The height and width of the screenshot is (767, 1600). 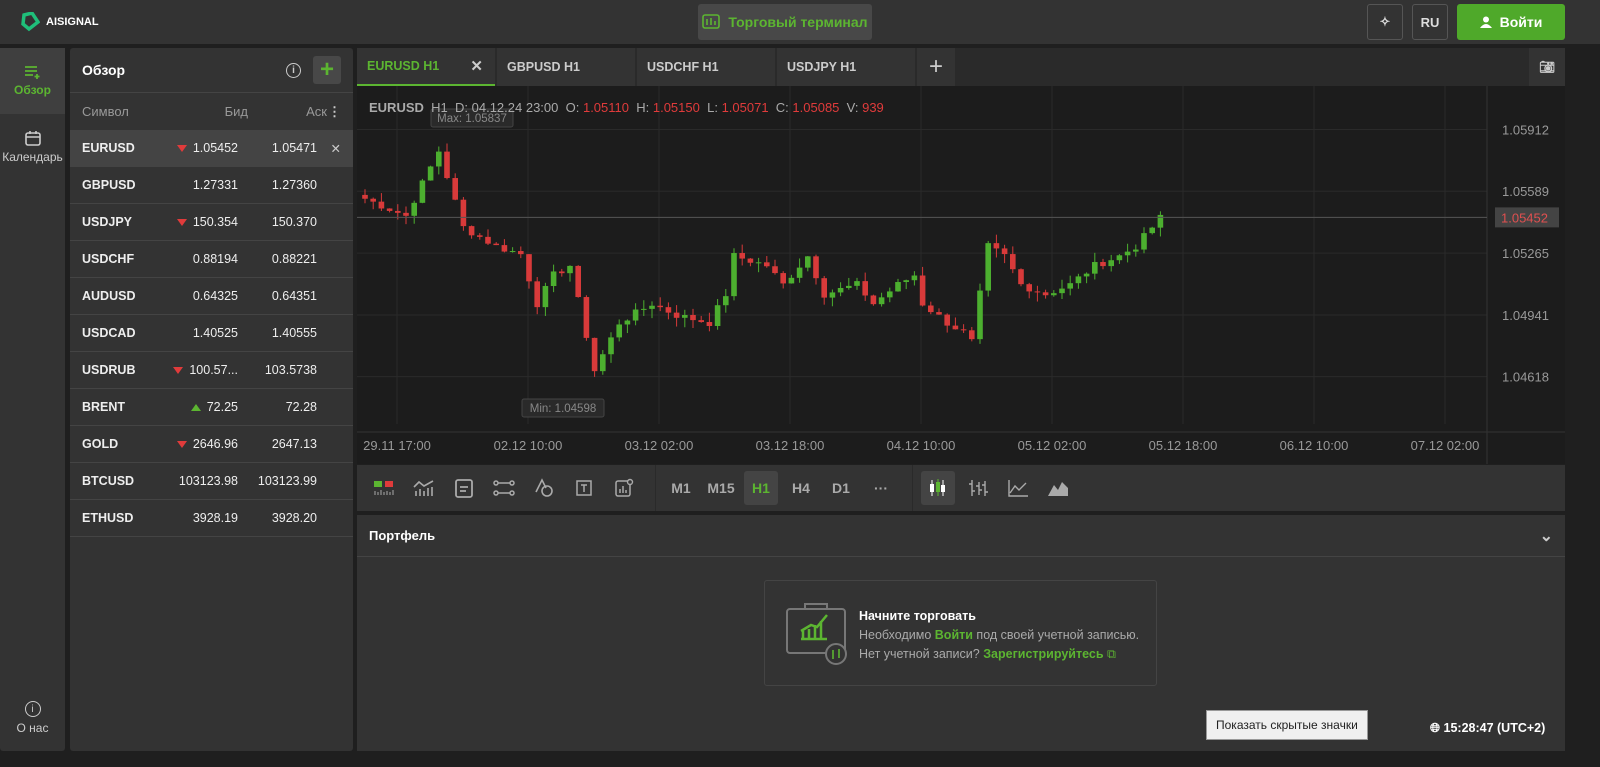 What do you see at coordinates (936, 67) in the screenshot?
I see `add-tab-button: +` at bounding box center [936, 67].